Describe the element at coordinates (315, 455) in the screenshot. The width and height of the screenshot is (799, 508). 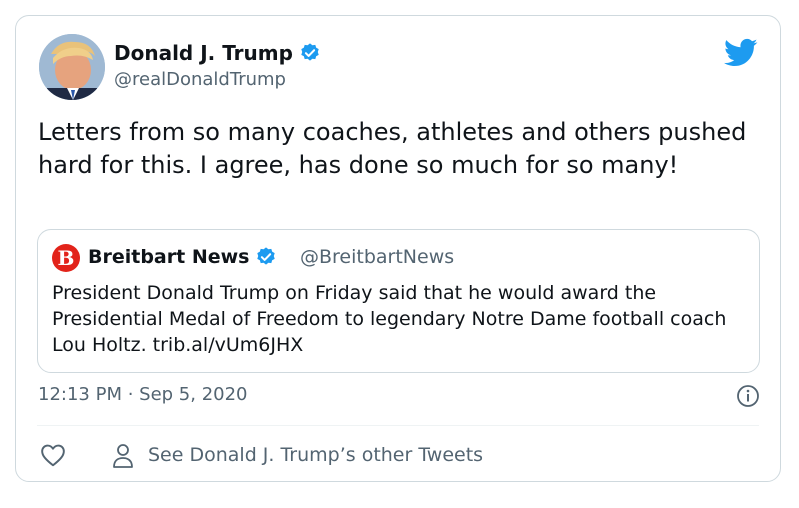
I see `see-other-tweets-link: See Donald J. Trump’s other Tweets` at that location.